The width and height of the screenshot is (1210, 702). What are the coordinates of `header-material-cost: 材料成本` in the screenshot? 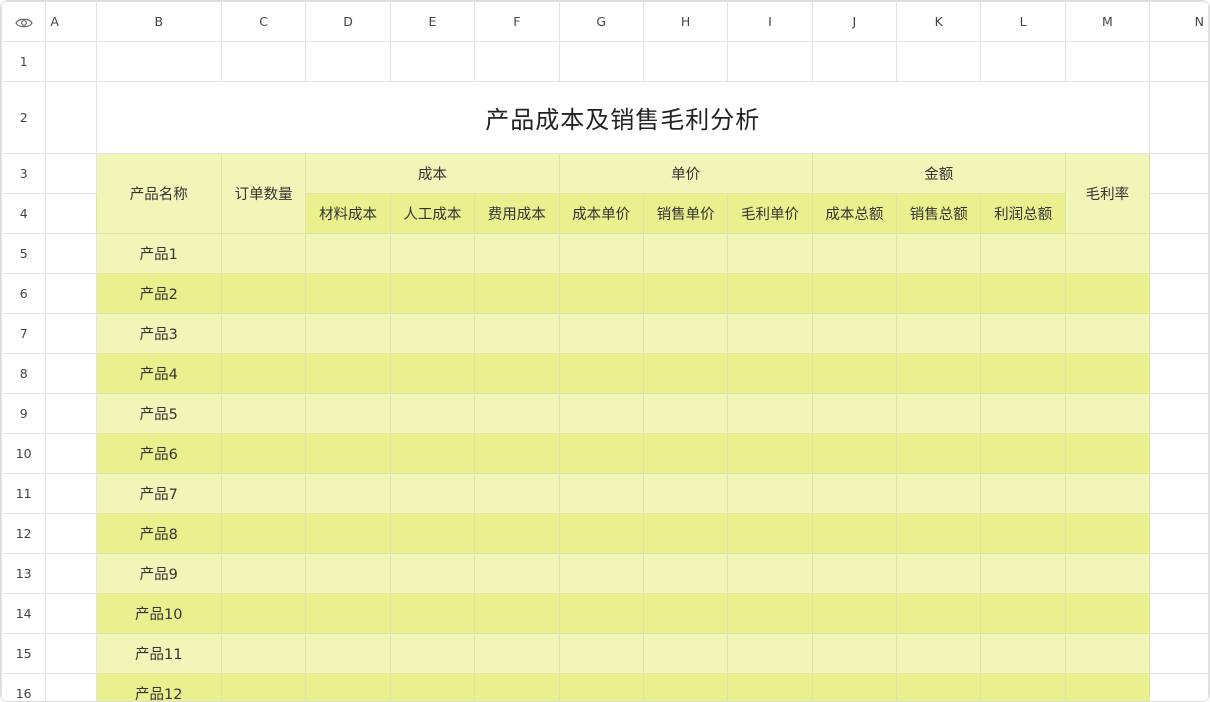 It's located at (348, 213).